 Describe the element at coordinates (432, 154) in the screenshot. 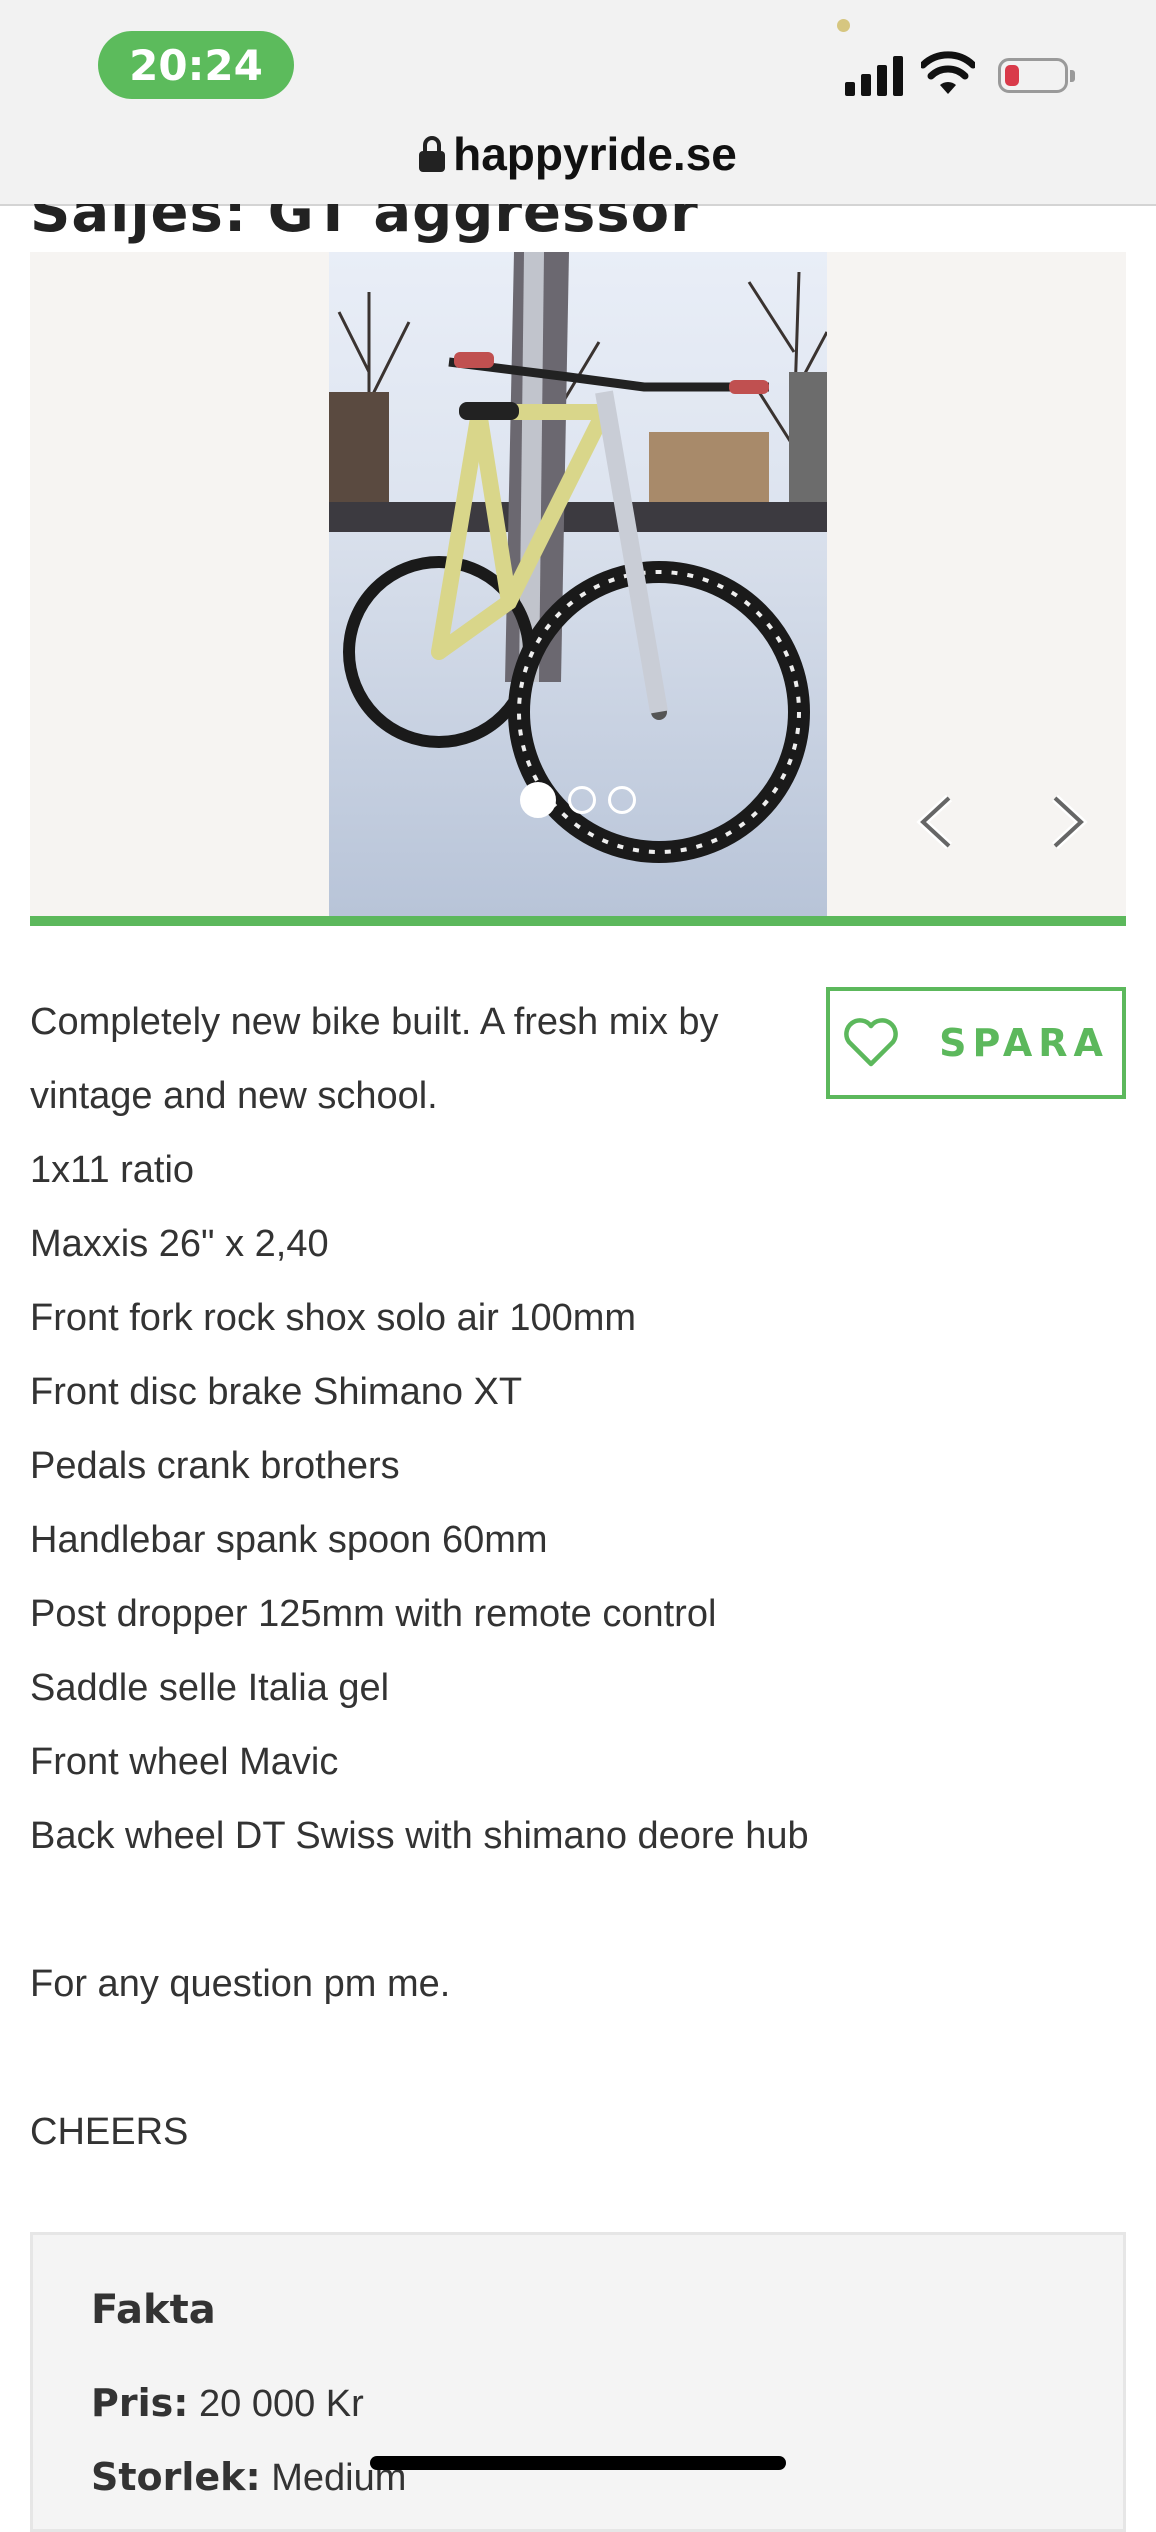

I see `lock-icon` at that location.